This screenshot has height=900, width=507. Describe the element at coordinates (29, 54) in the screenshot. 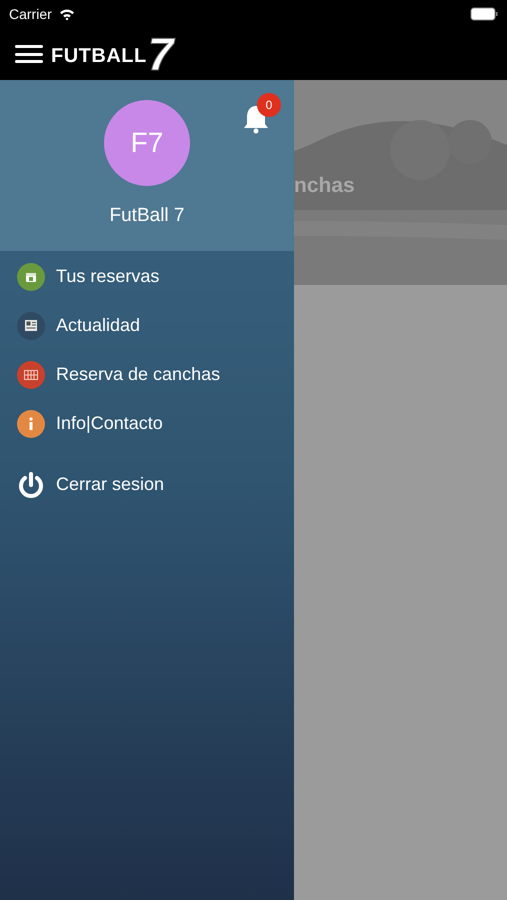

I see `menu-button` at that location.